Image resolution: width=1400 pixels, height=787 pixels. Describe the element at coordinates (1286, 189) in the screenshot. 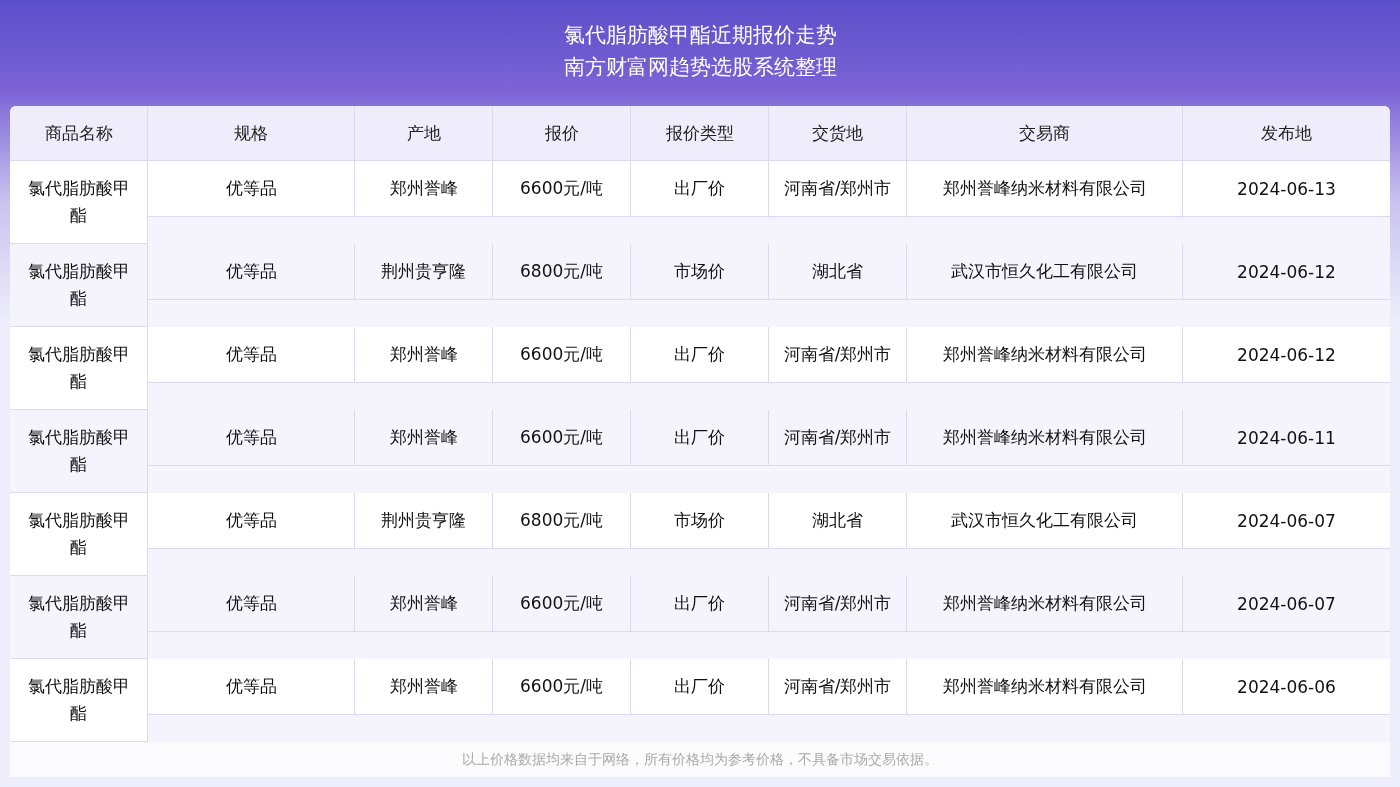

I see `table-cell: 2024-06-13` at that location.